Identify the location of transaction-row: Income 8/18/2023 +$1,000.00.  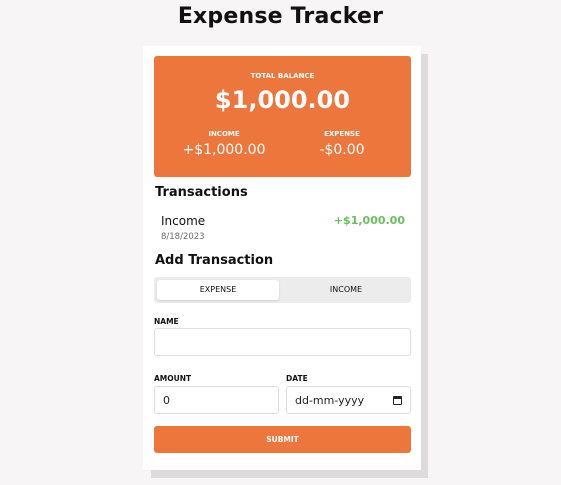
(283, 229).